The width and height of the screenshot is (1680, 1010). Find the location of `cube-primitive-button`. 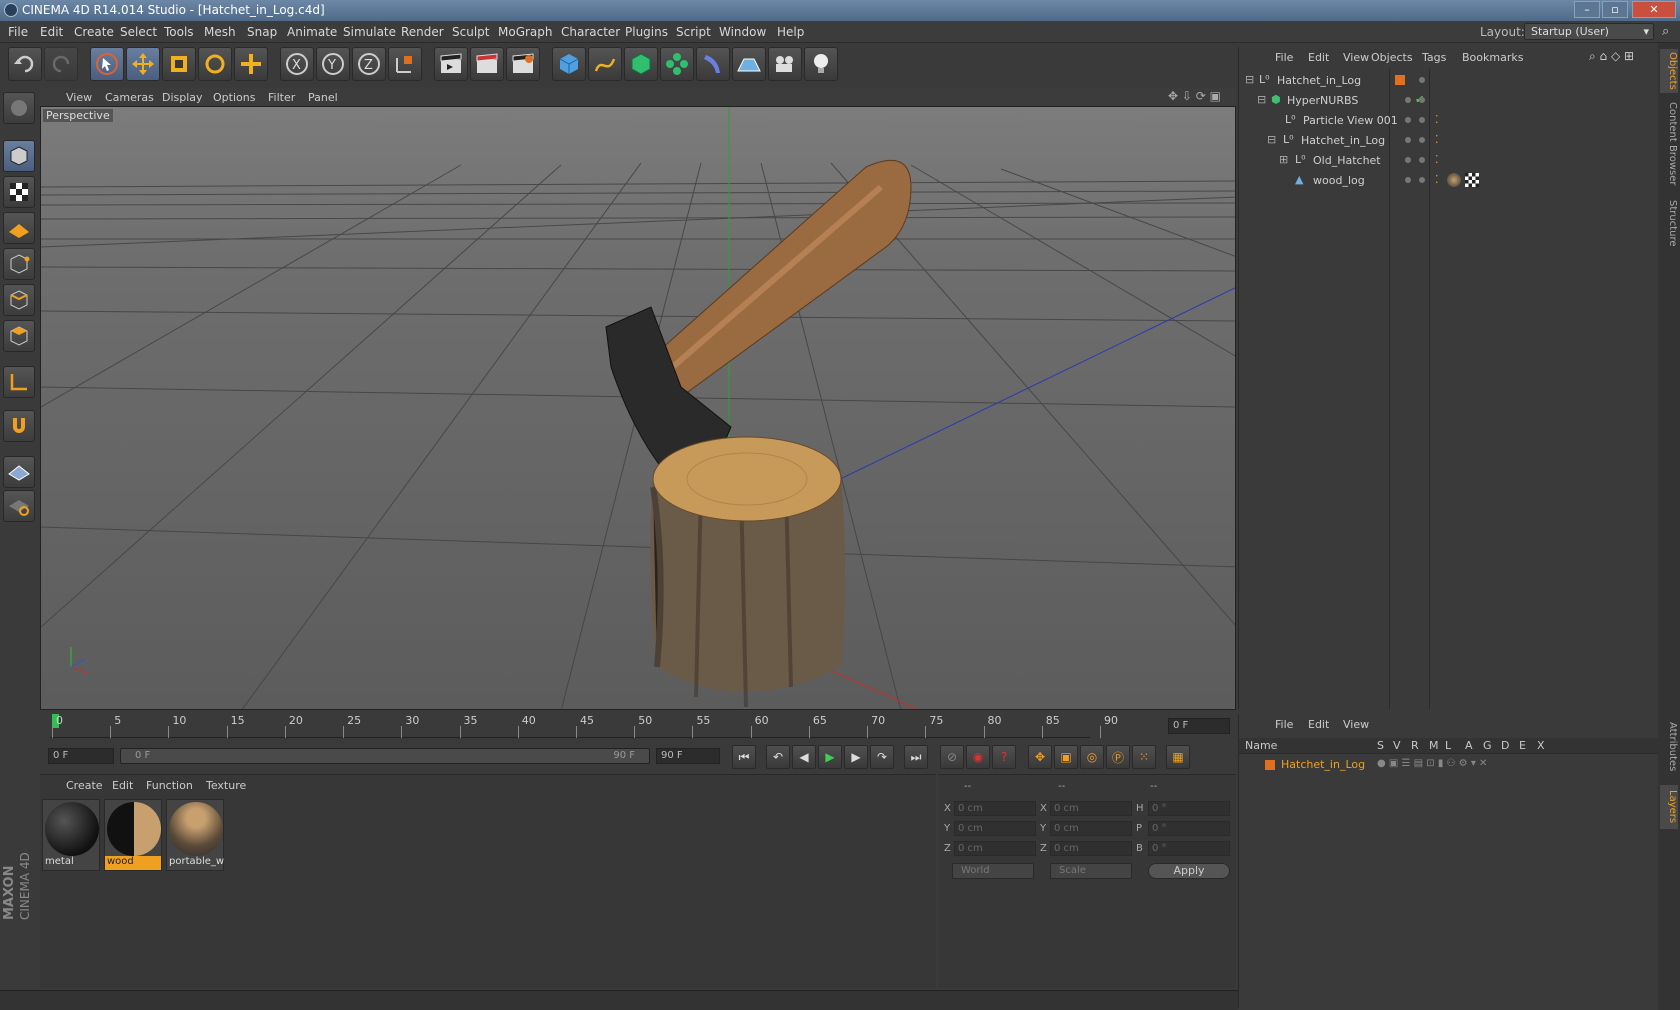

cube-primitive-button is located at coordinates (569, 64).